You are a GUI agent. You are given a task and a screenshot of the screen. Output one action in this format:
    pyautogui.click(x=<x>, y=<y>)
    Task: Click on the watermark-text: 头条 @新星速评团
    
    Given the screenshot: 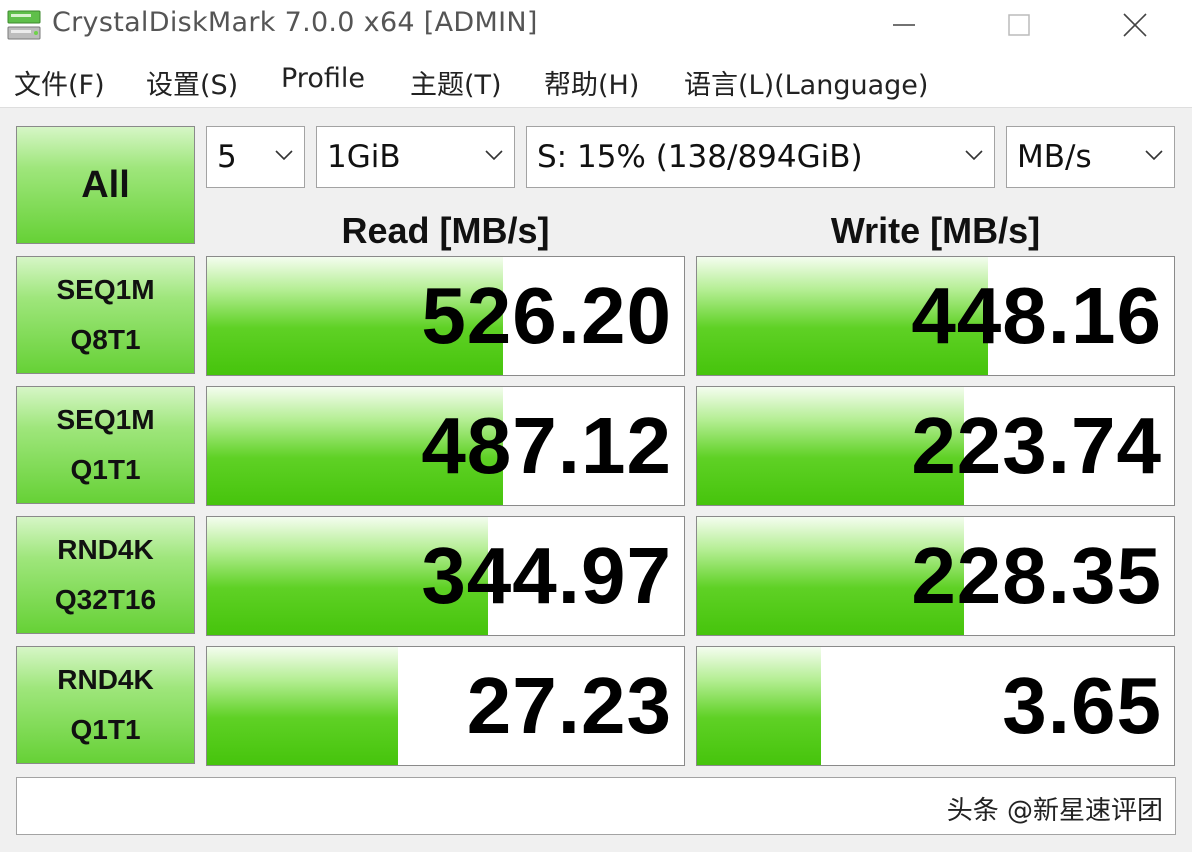 What is the action you would take?
    pyautogui.click(x=1054, y=811)
    